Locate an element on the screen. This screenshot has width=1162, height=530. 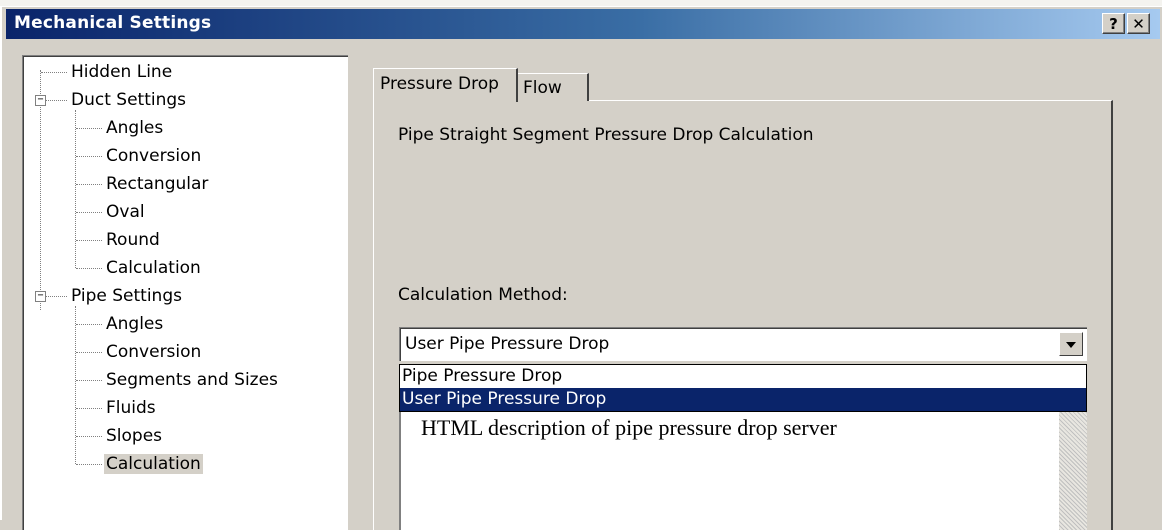
tree-item-label: Oval is located at coordinates (125, 212).